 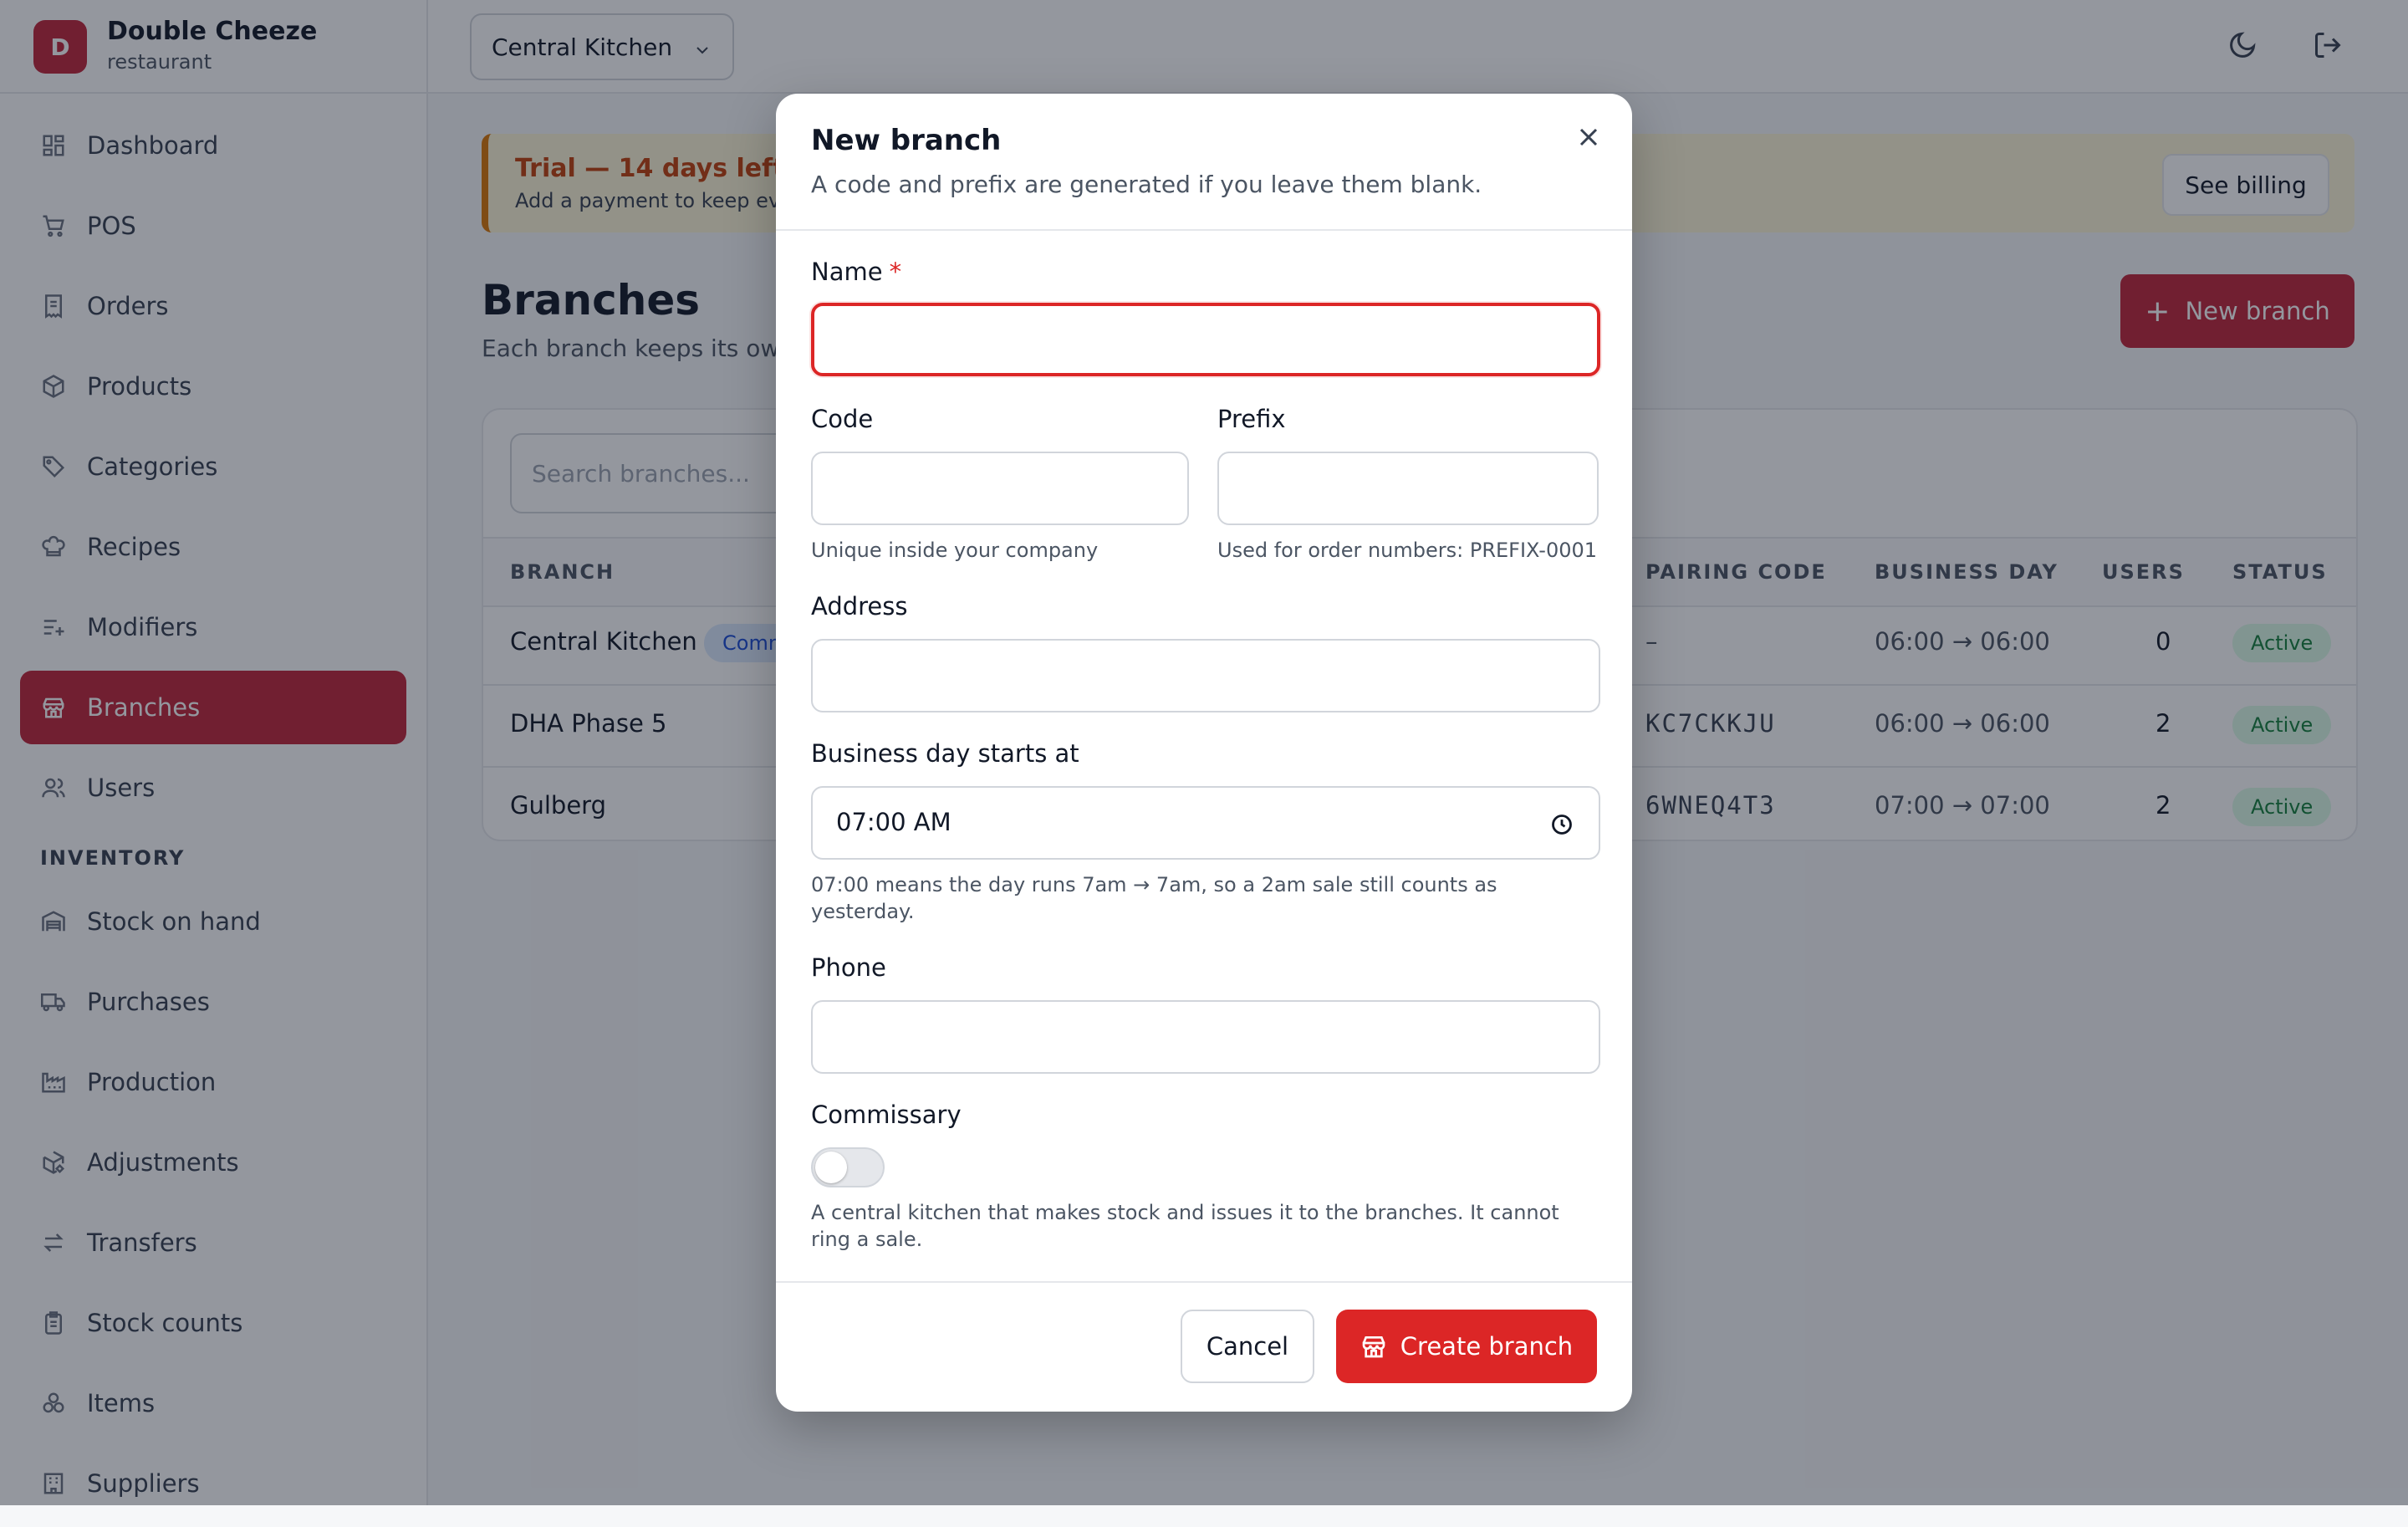 I want to click on required-mark: *, so click(x=895, y=272).